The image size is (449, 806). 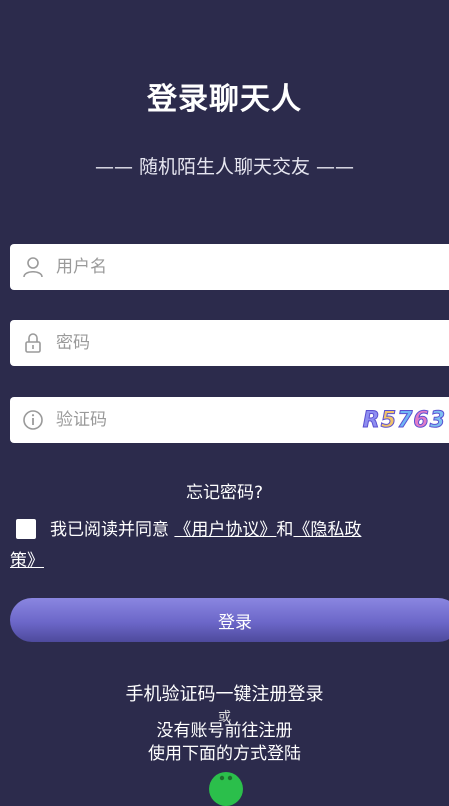 What do you see at coordinates (224, 728) in the screenshot?
I see `register-link: 没有账号前往注册` at bounding box center [224, 728].